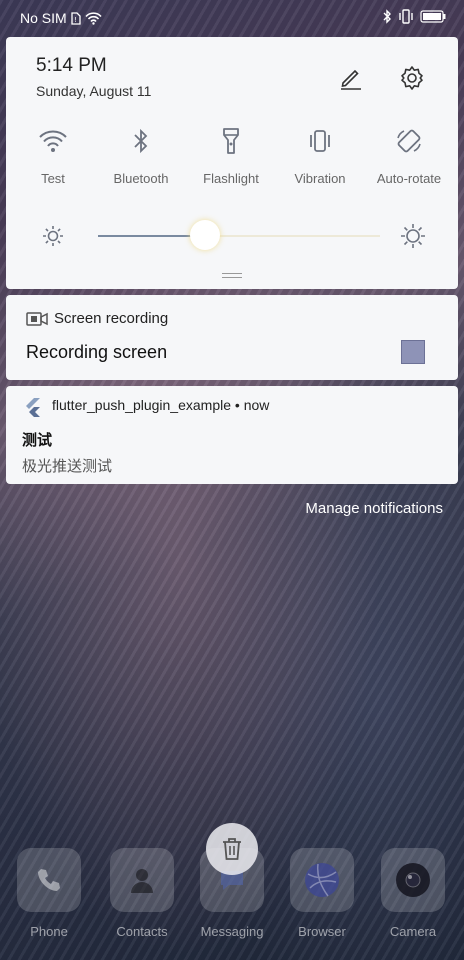 Image resolution: width=464 pixels, height=960 pixels. What do you see at coordinates (413, 236) in the screenshot?
I see `brightness-high-icon` at bounding box center [413, 236].